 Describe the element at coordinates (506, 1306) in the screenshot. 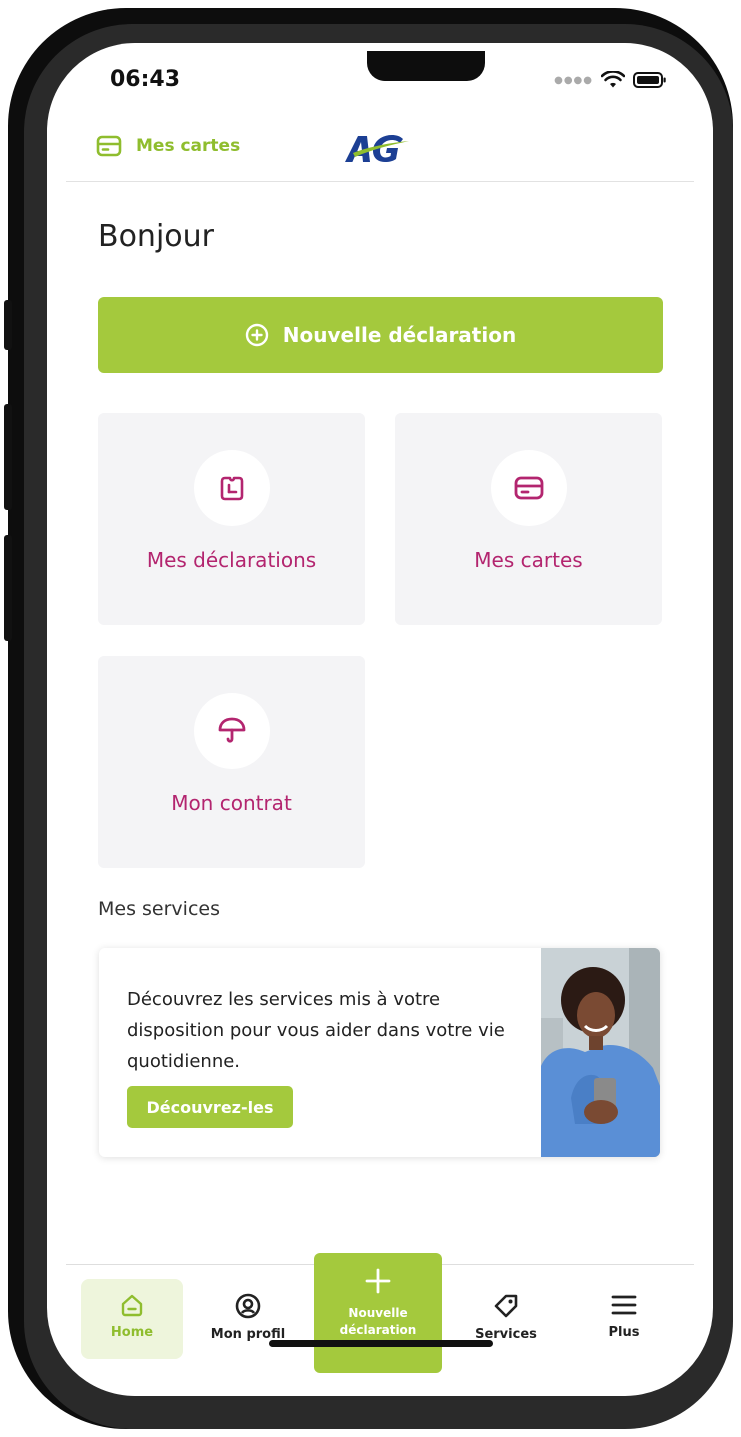

I see `tag-icon` at that location.